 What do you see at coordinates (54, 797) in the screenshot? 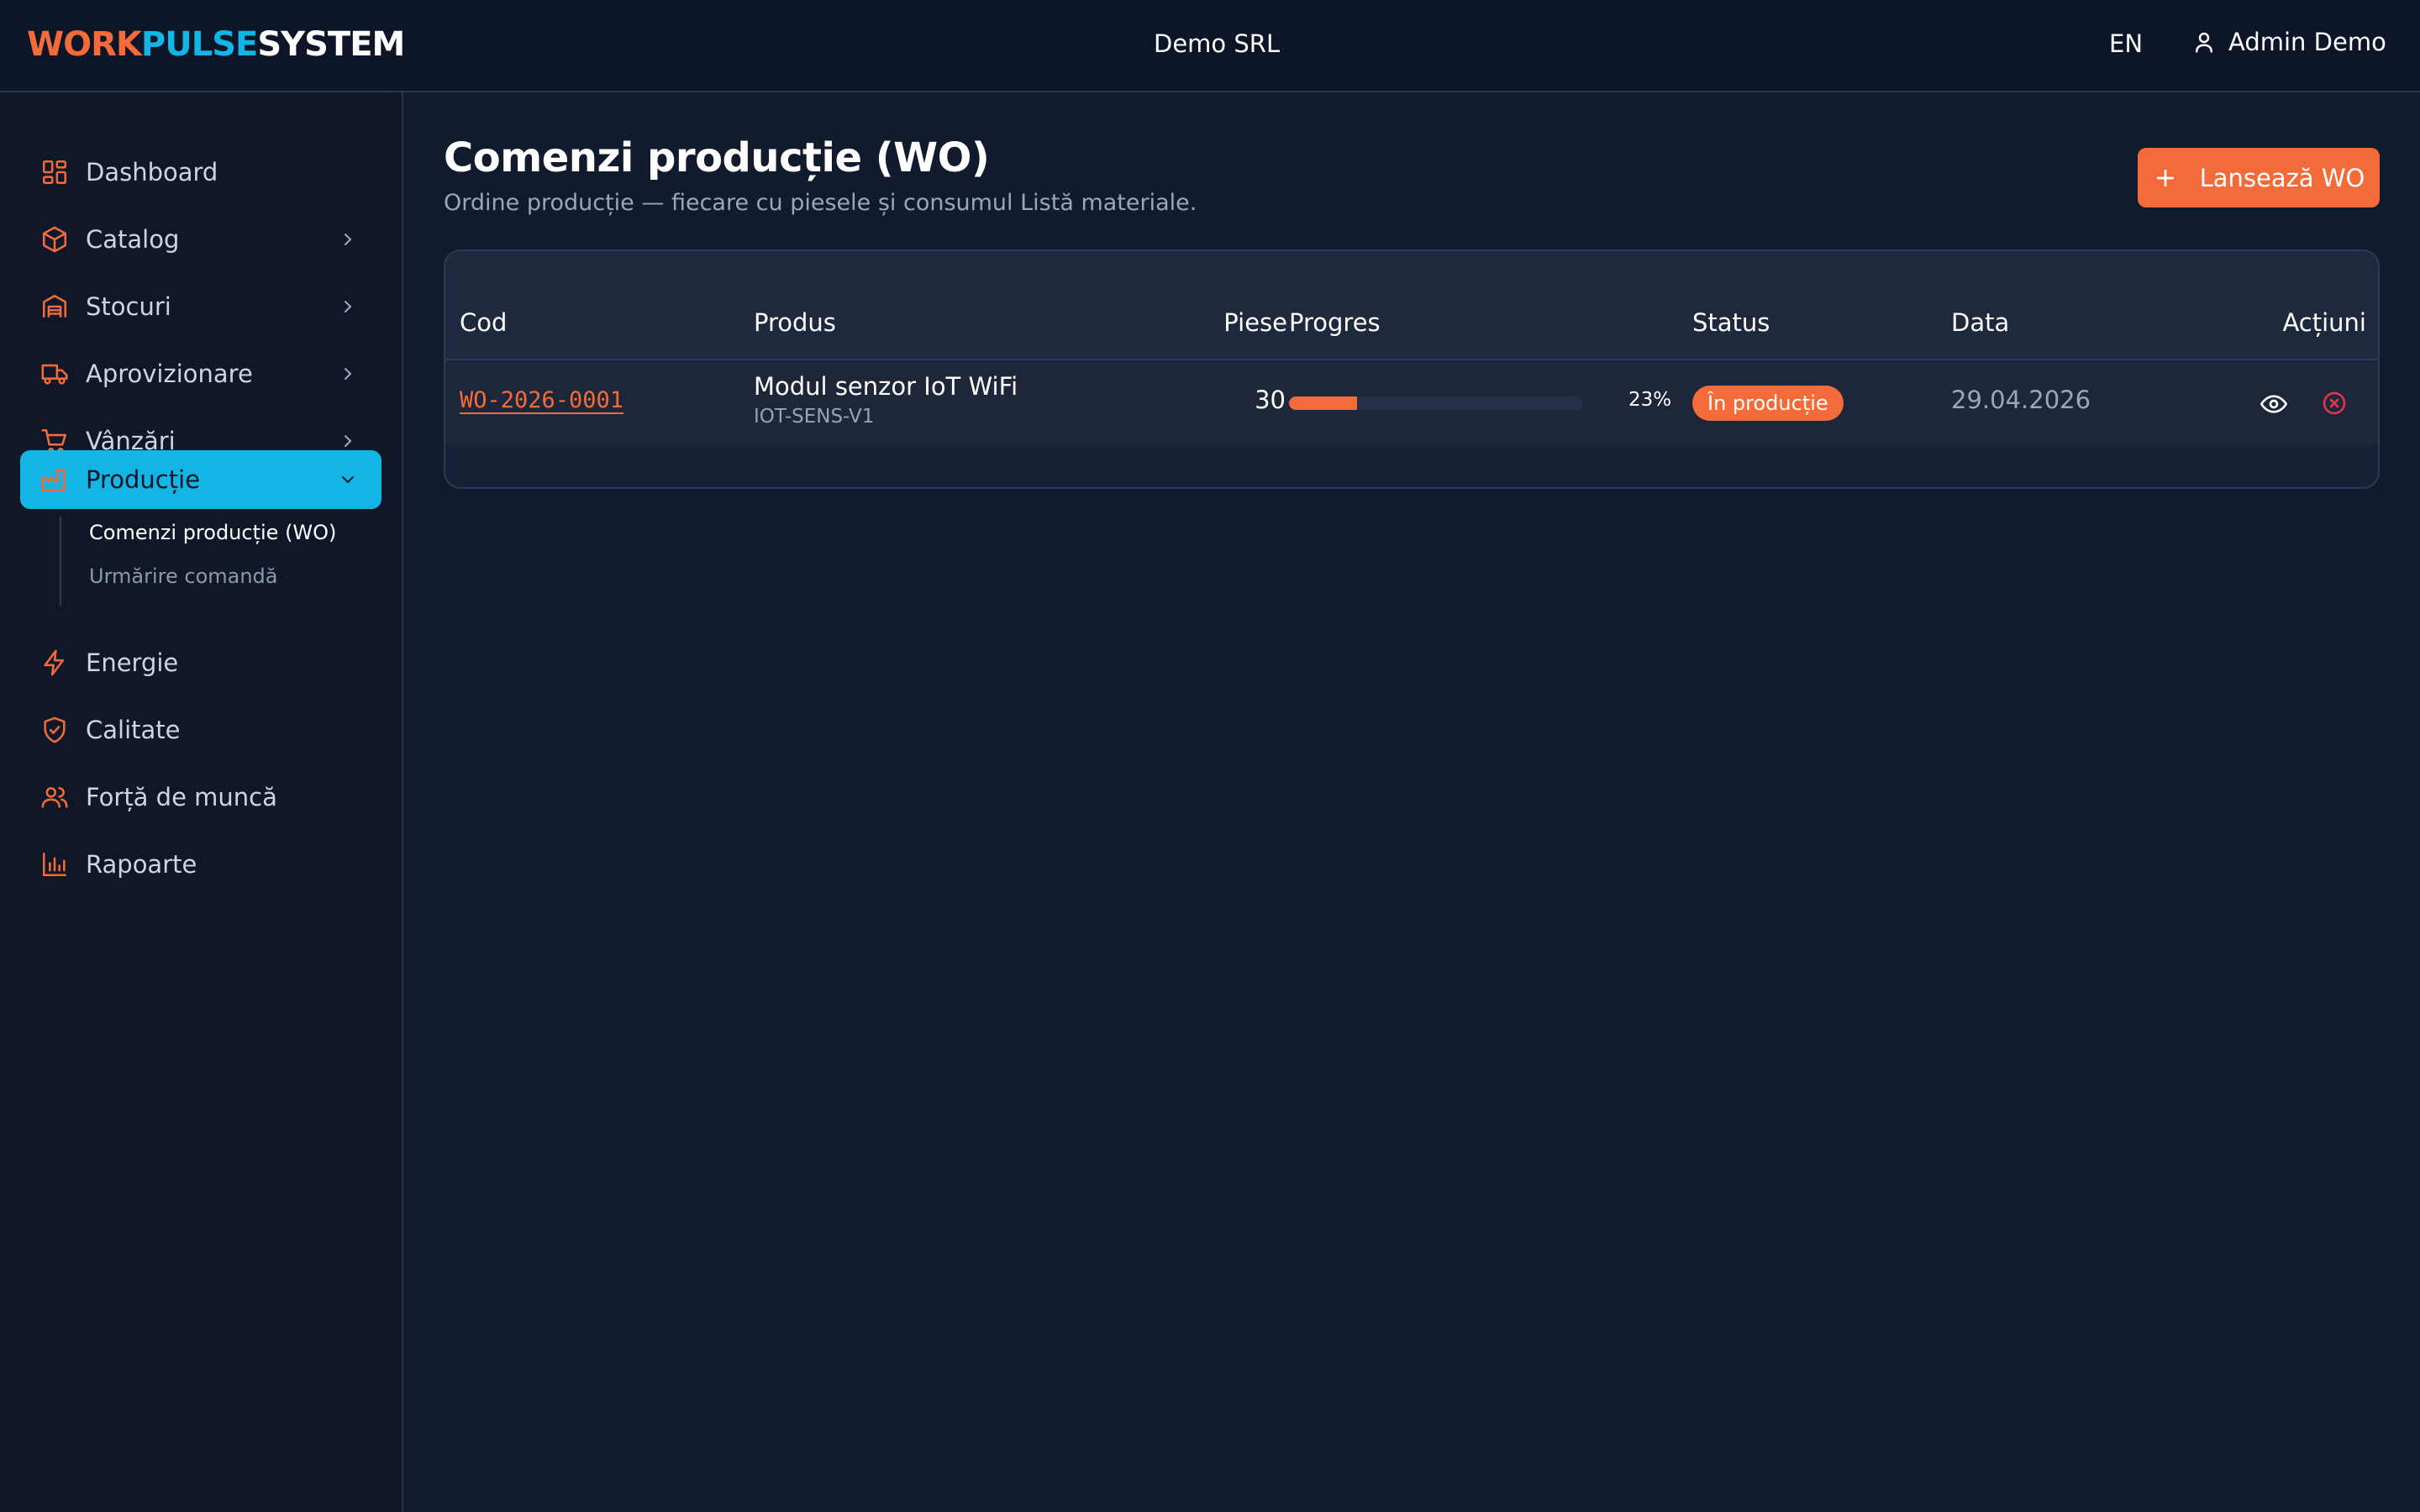
I see `users-icon` at bounding box center [54, 797].